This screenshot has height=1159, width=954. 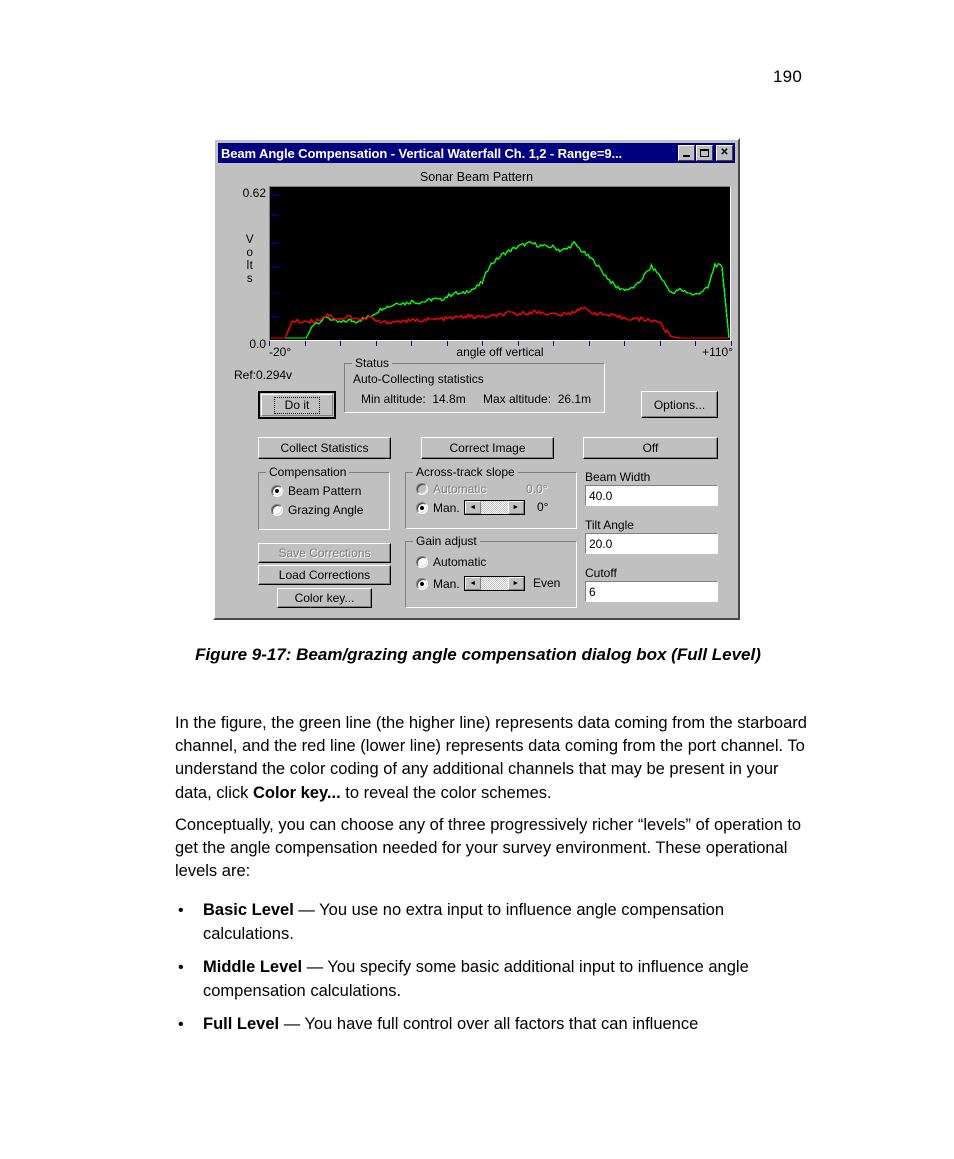 I want to click on save-corrections-label: Save Corrections, so click(x=324, y=553).